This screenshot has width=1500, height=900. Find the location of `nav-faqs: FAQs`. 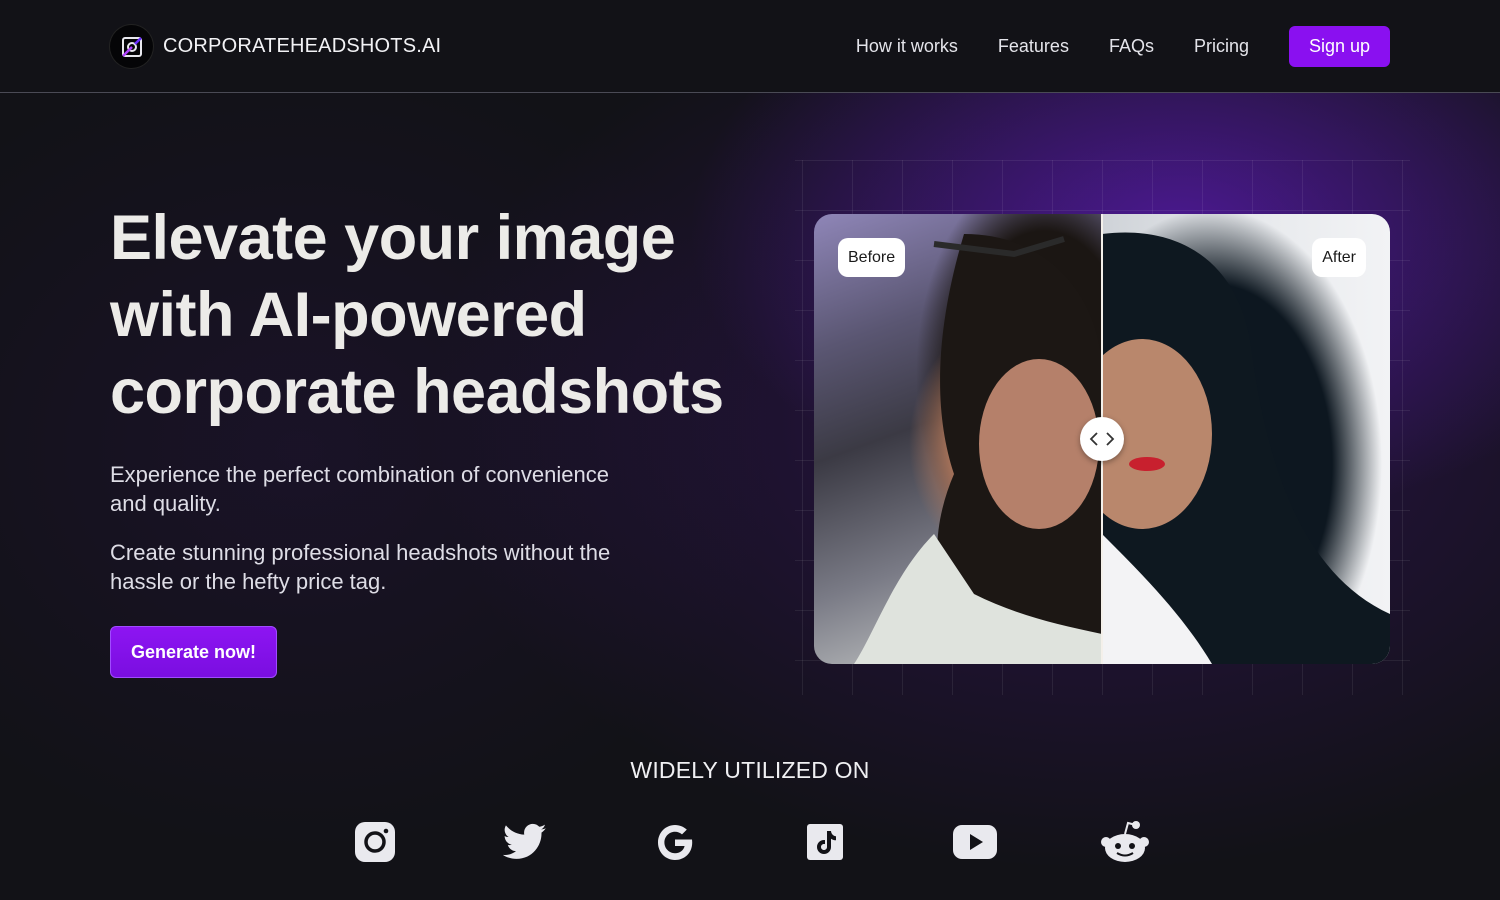

nav-faqs: FAQs is located at coordinates (1131, 46).